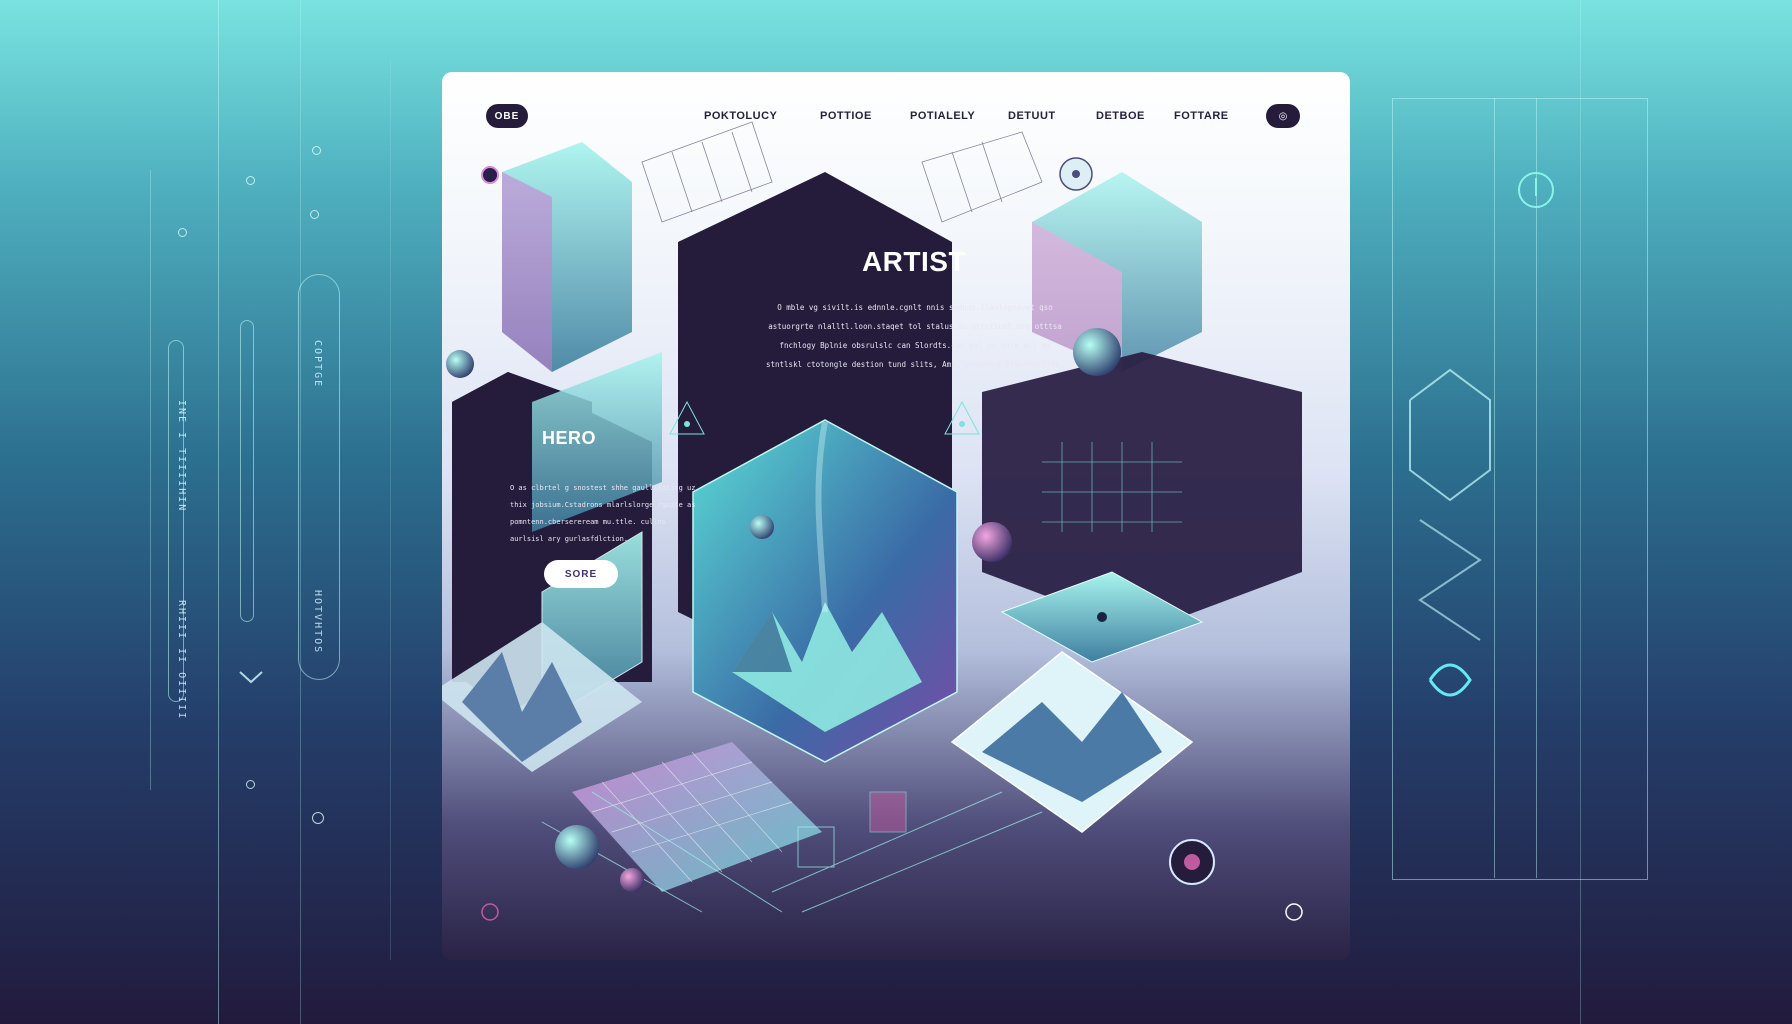 The image size is (1792, 1024). What do you see at coordinates (740, 116) in the screenshot?
I see `nav-item-1: POKTOLUCY` at bounding box center [740, 116].